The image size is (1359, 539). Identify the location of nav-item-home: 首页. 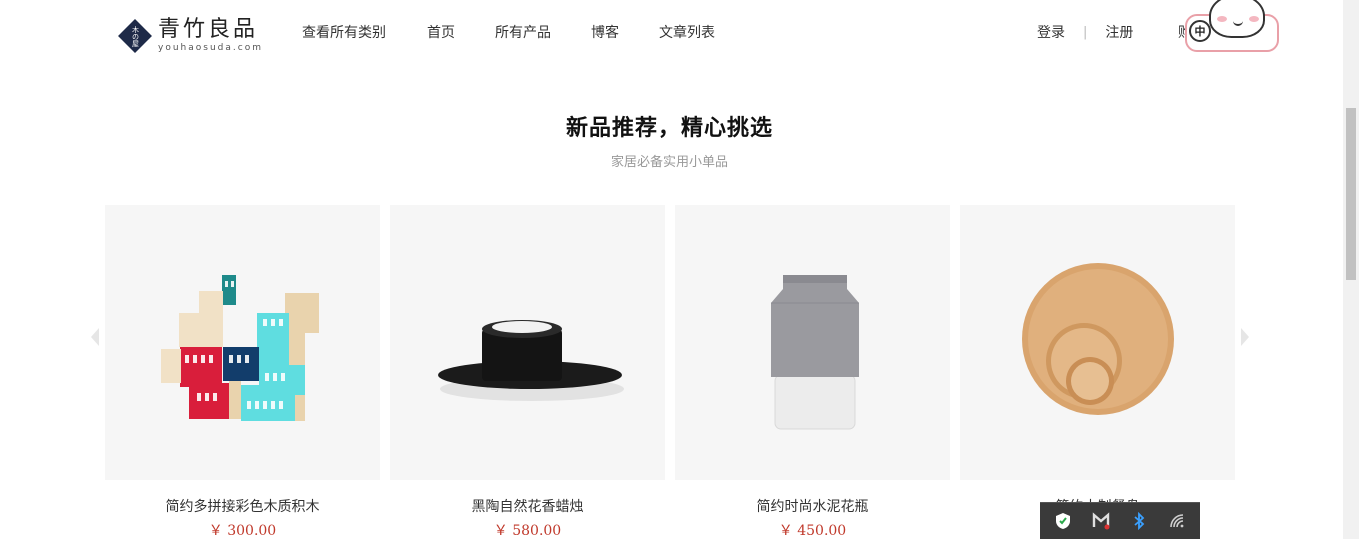
(441, 32).